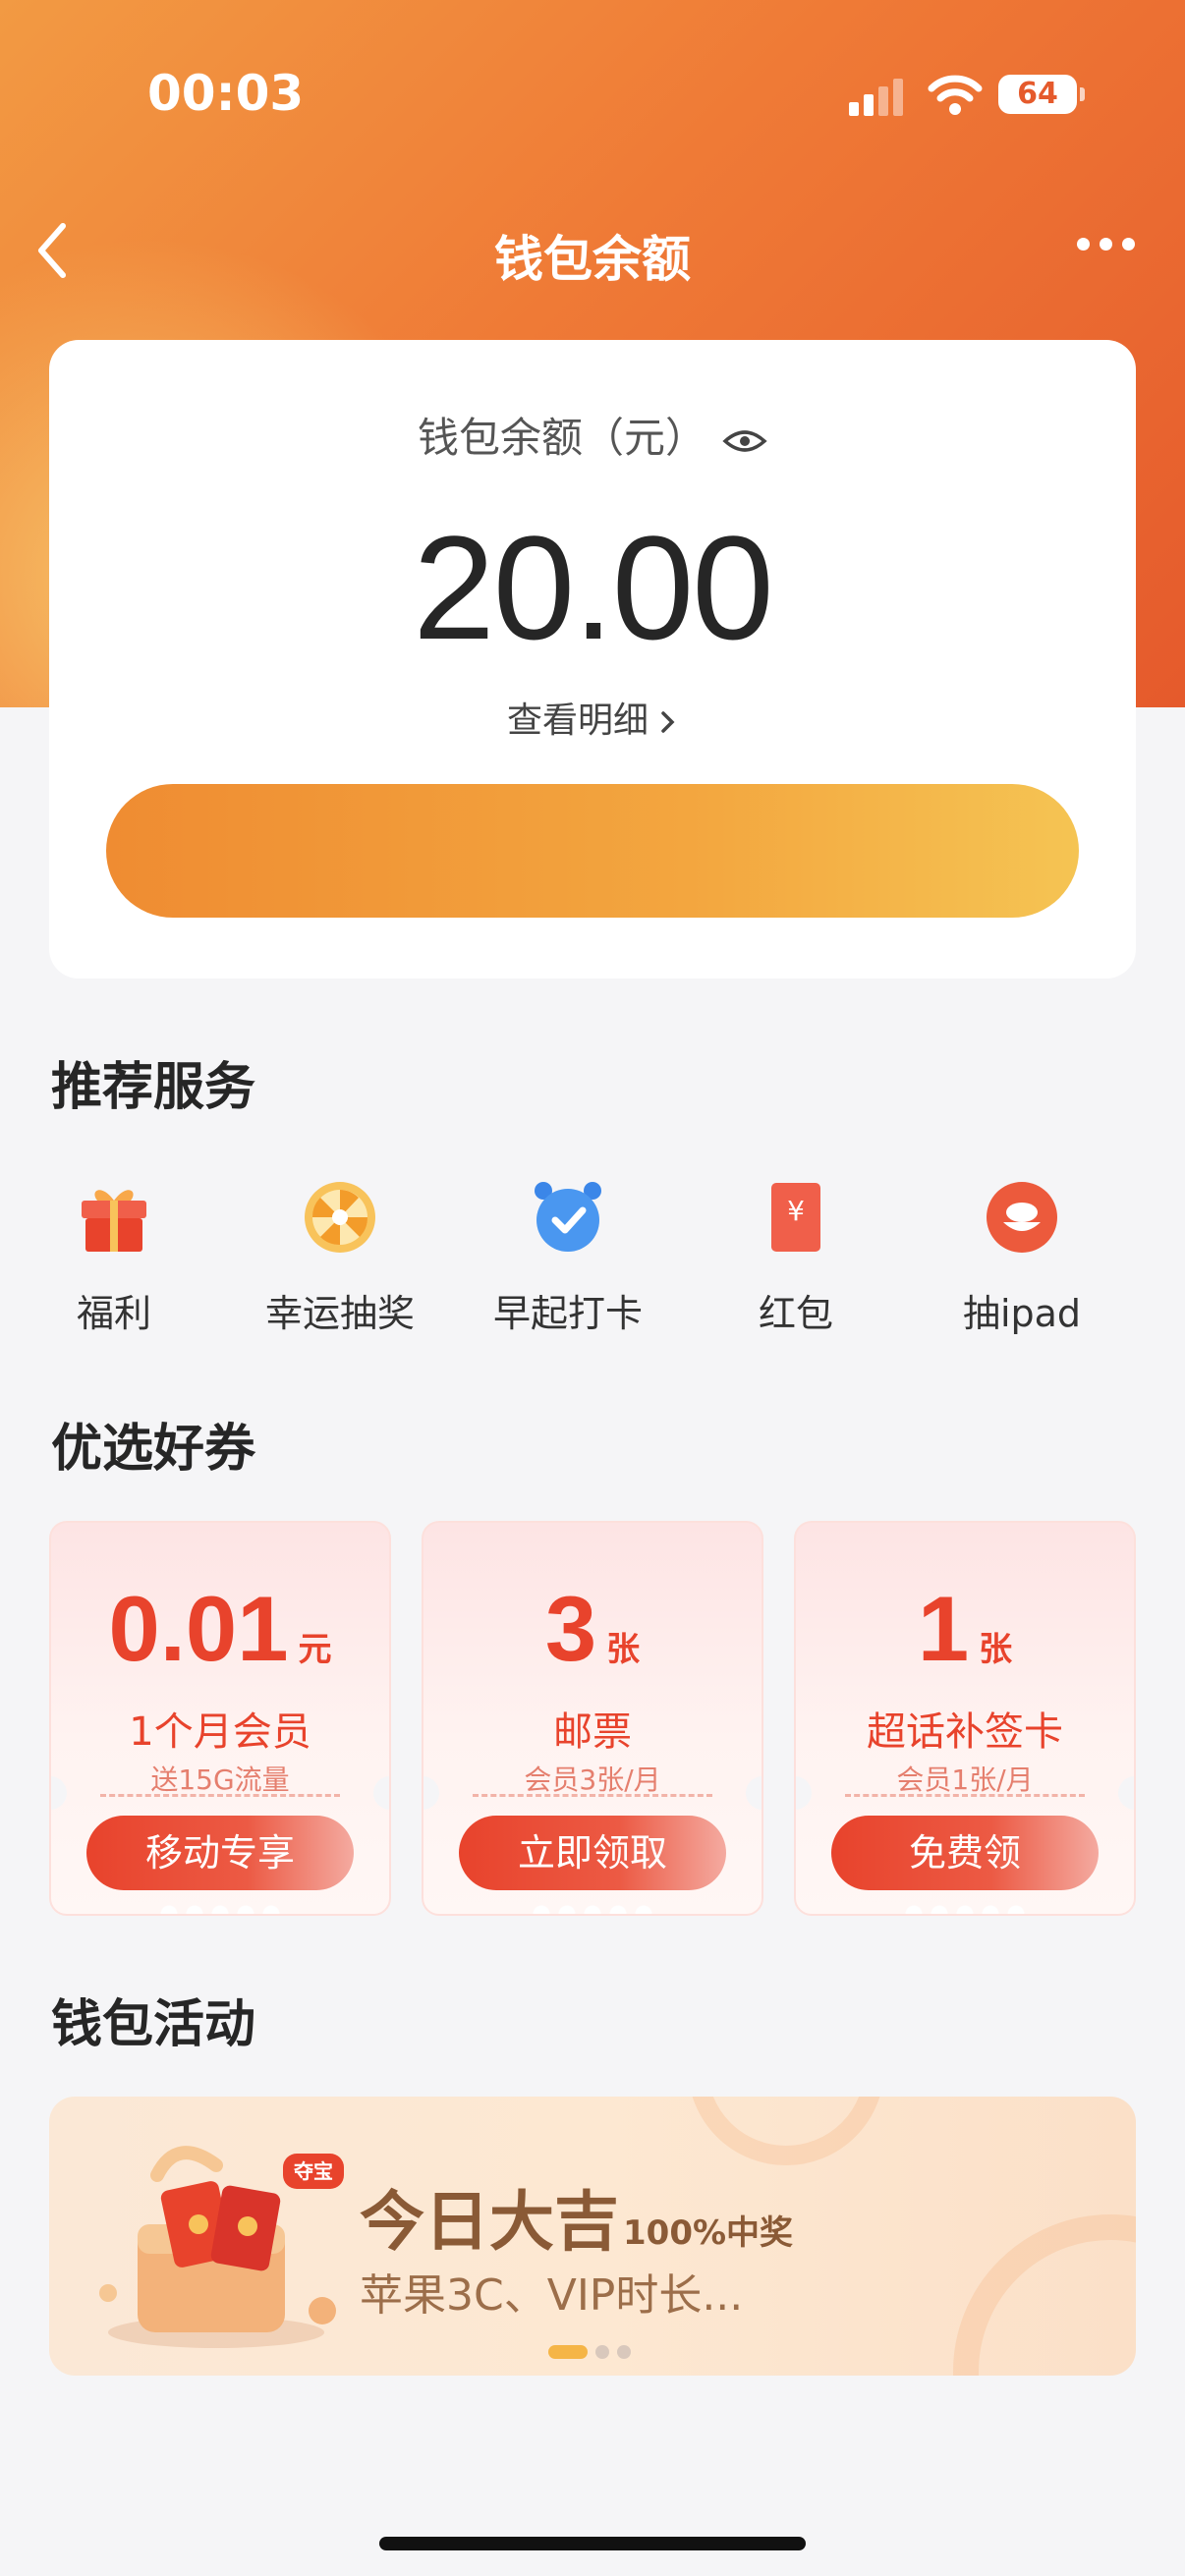  Describe the element at coordinates (592, 1780) in the screenshot. I see `coupon-subtitle: 会员3张/月` at that location.